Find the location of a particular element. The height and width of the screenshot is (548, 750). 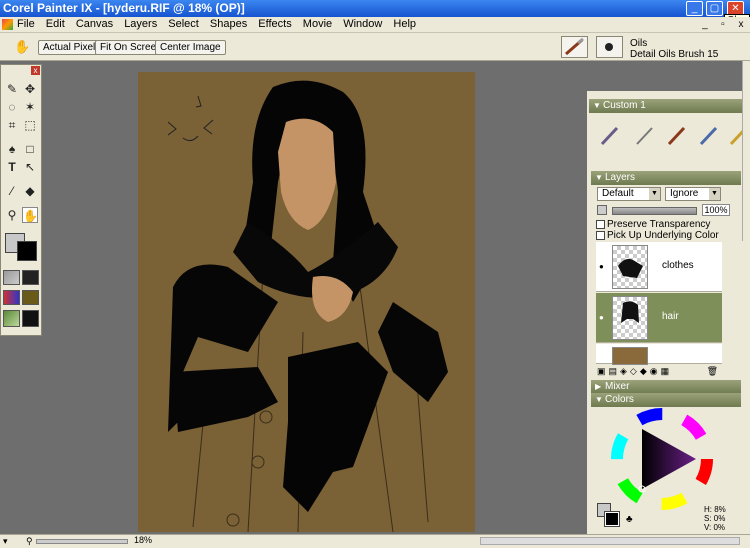

selection-arrow-icon: ↖ is located at coordinates (30, 167).